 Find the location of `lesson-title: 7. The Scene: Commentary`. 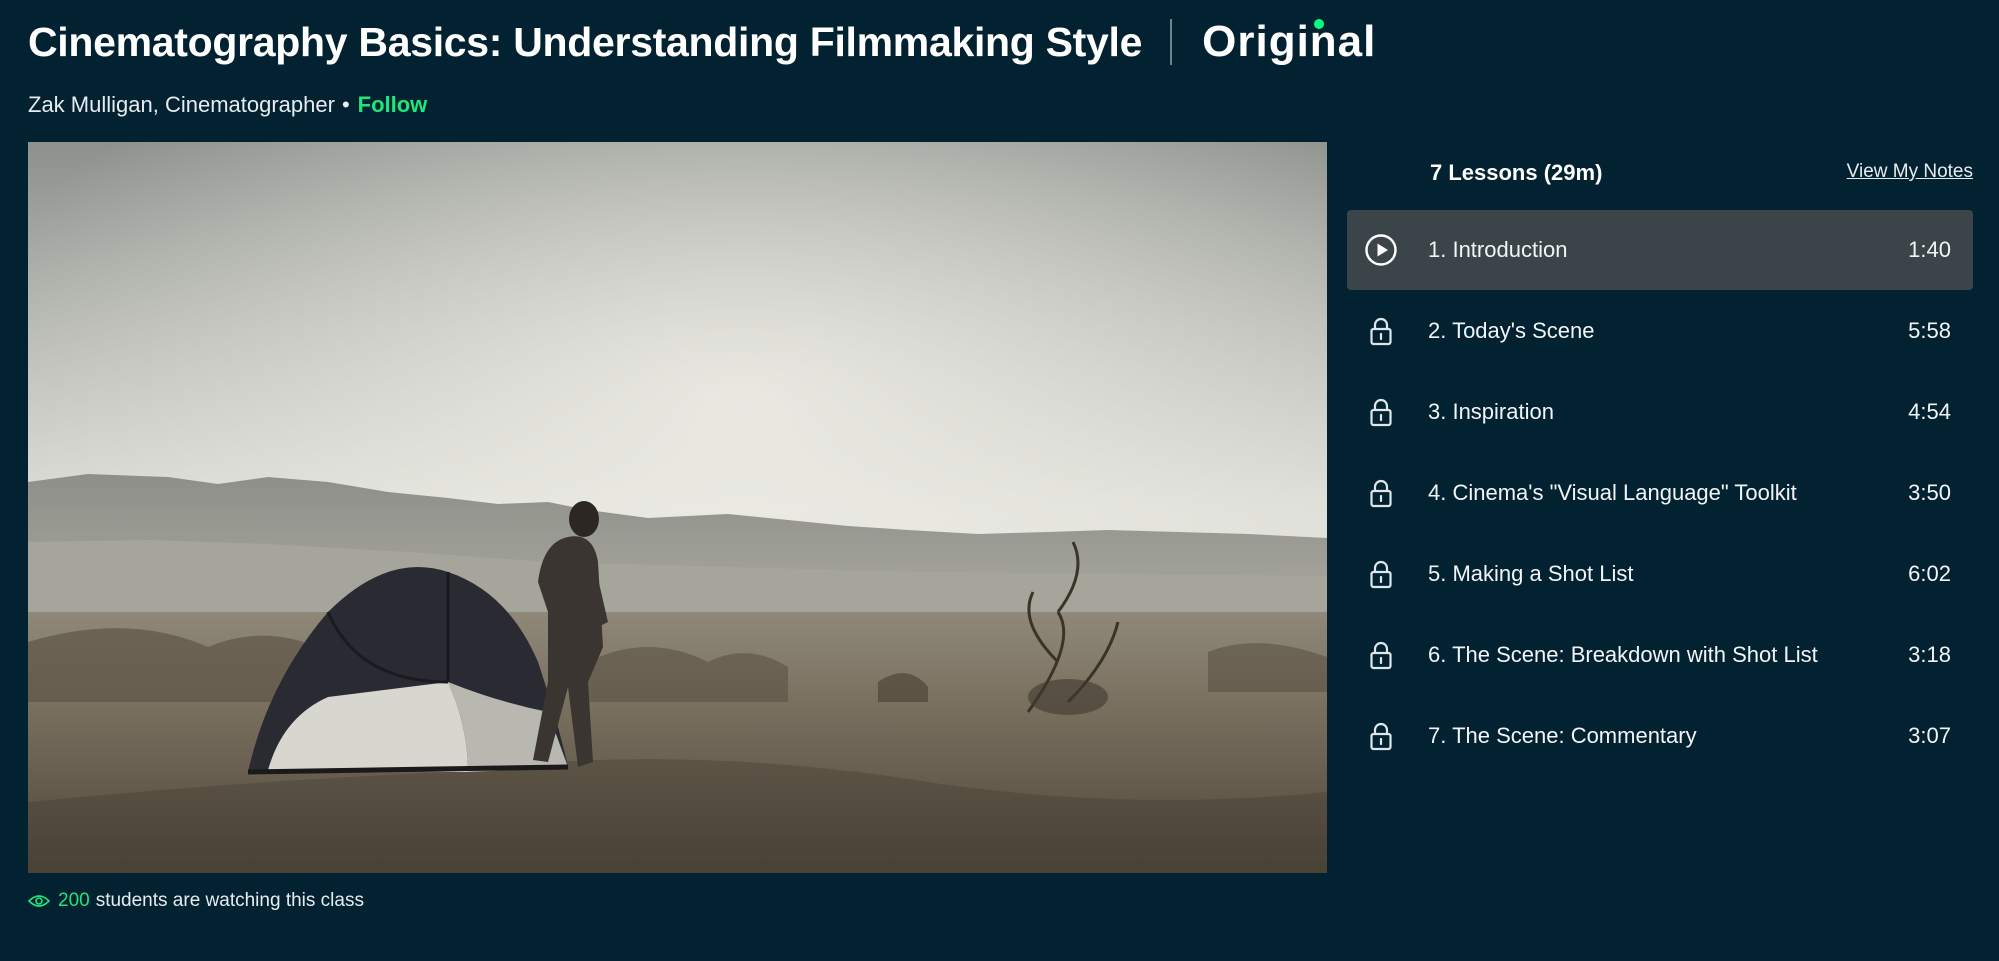

lesson-title: 7. The Scene: Commentary is located at coordinates (1562, 735).